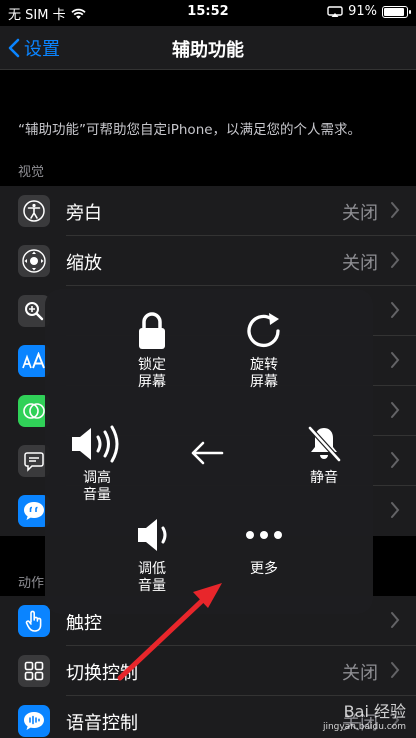 The width and height of the screenshot is (416, 738). Describe the element at coordinates (335, 11) in the screenshot. I see `screen-mirroring-icon` at that location.